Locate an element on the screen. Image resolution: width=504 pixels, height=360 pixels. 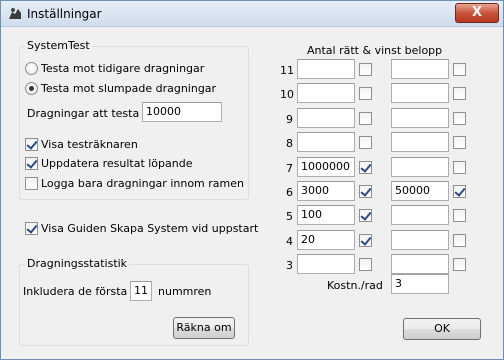
logga-bara-label: Logga bara dragningar innom ramen is located at coordinates (142, 183).